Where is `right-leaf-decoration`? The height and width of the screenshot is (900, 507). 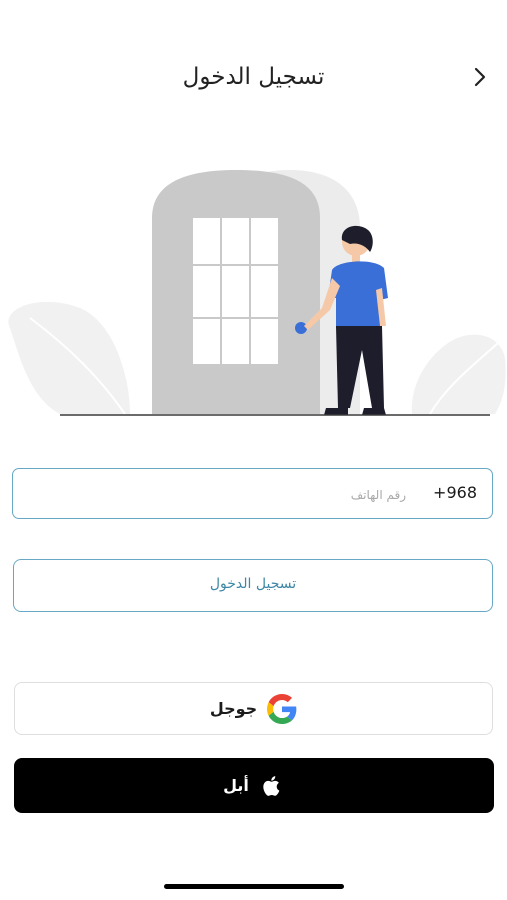
right-leaf-decoration is located at coordinates (458, 374).